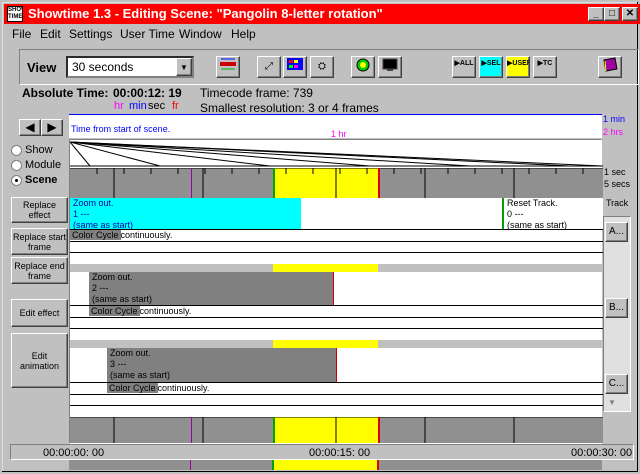 Image resolution: width=640 pixels, height=474 pixels. I want to click on timecode-frame: Timecode frame: 739, so click(256, 93).